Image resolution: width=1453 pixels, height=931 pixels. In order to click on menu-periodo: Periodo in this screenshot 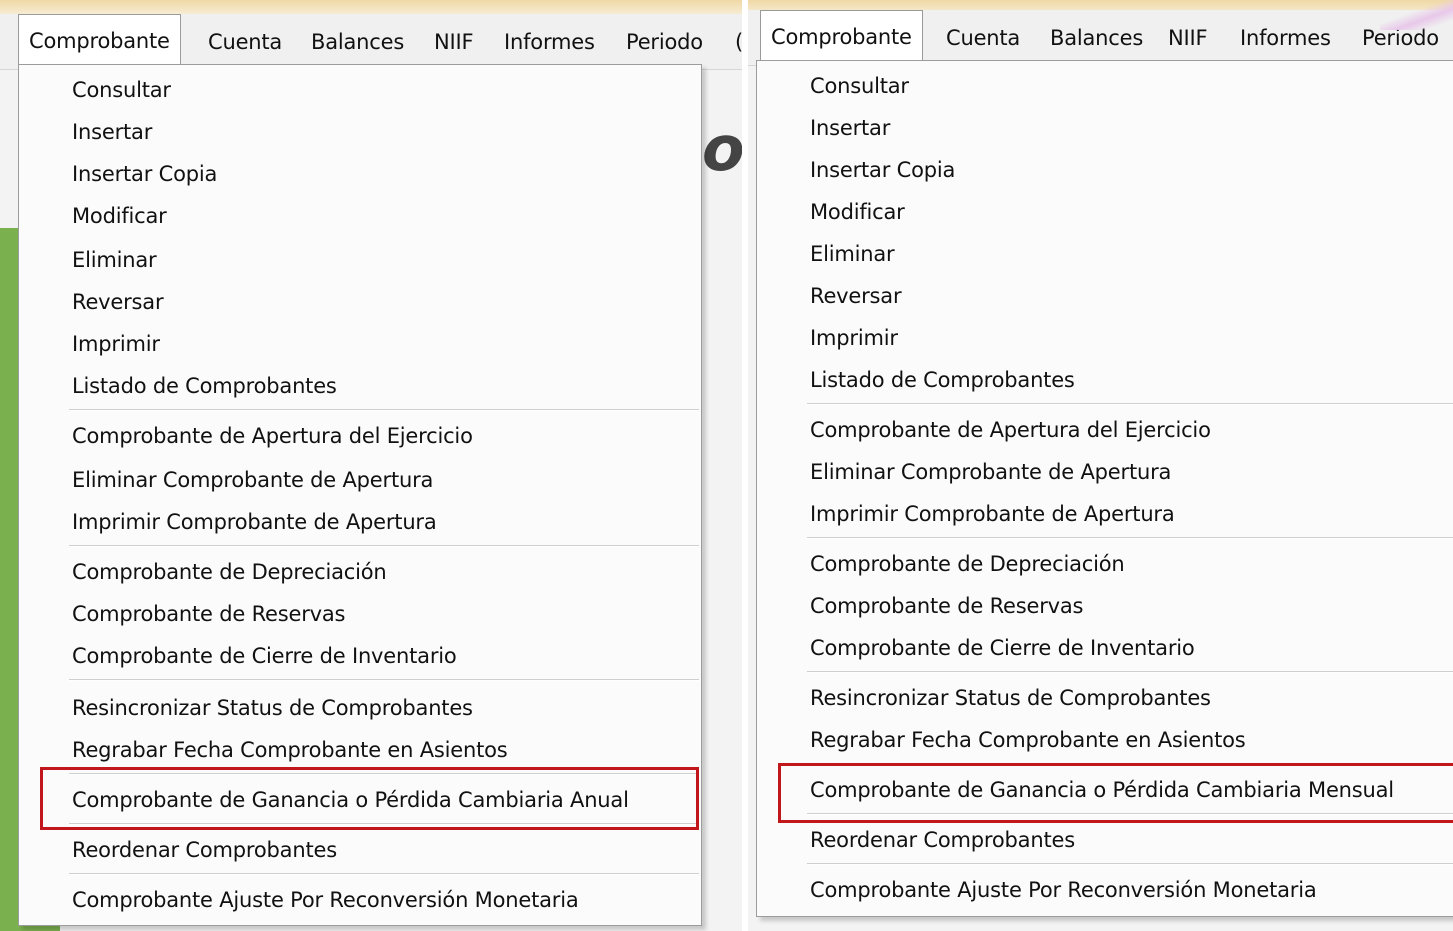, I will do `click(664, 42)`.